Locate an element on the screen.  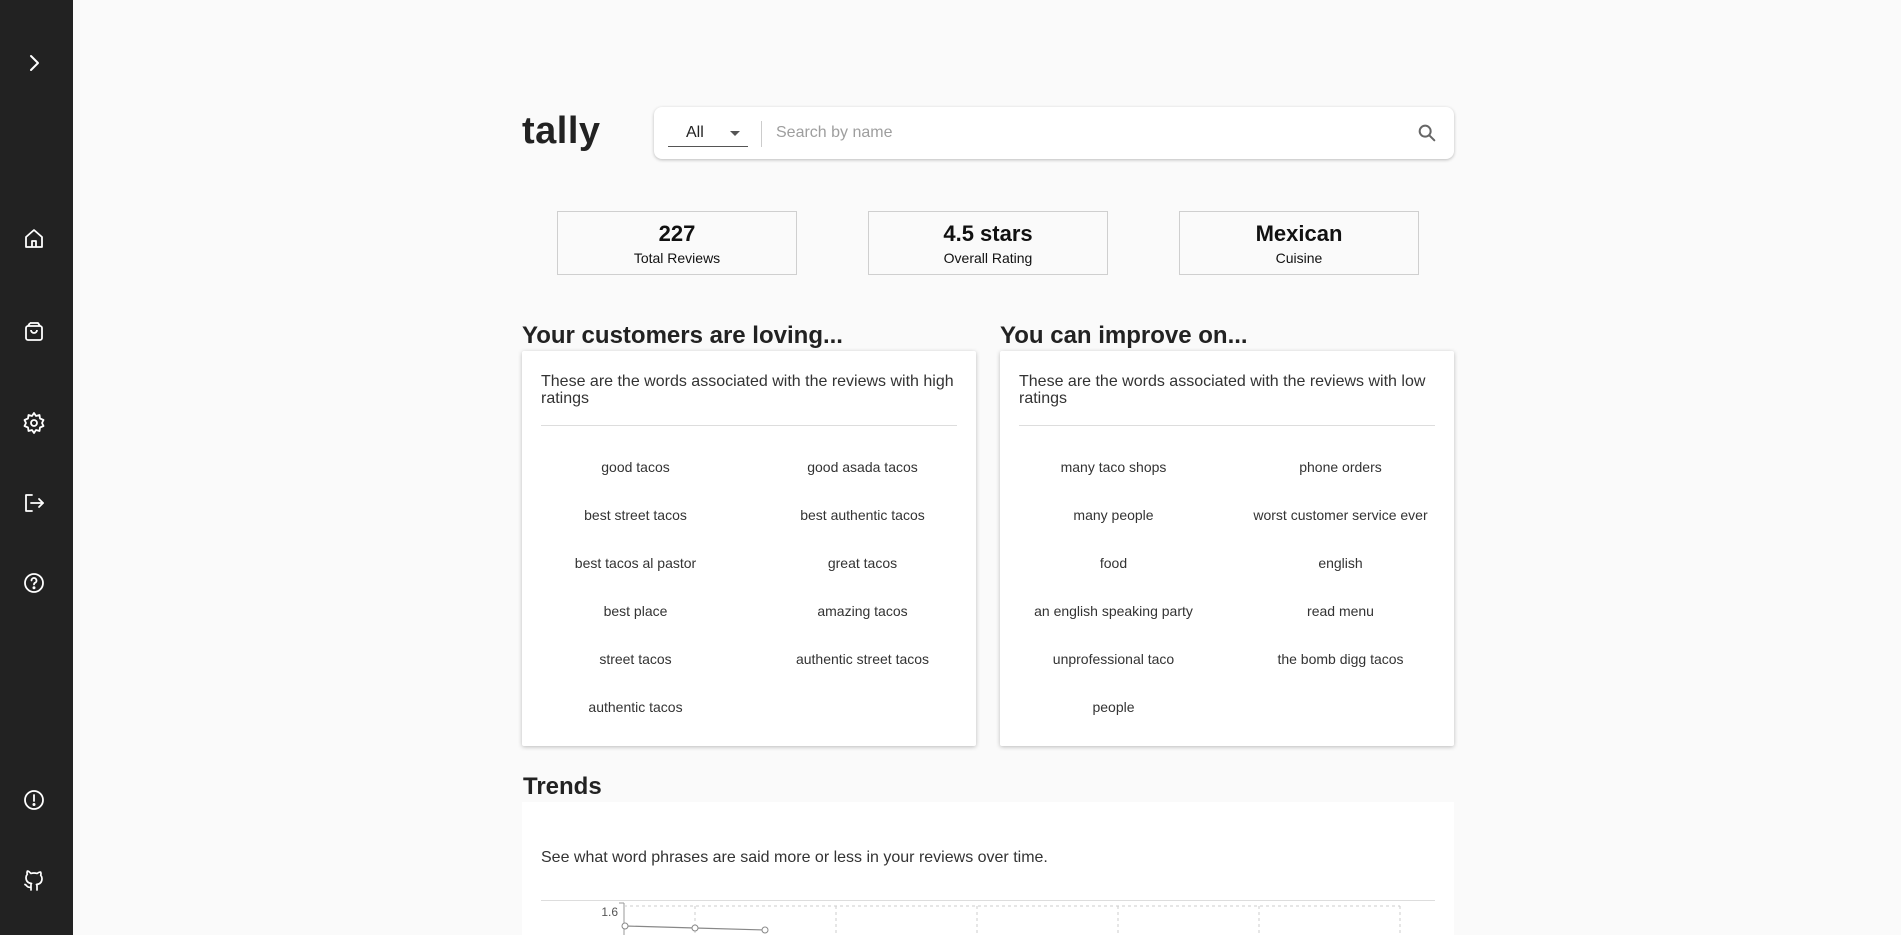
improve-phrase: many people is located at coordinates (1113, 515).